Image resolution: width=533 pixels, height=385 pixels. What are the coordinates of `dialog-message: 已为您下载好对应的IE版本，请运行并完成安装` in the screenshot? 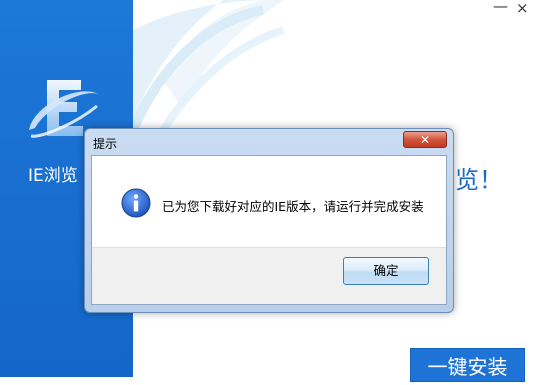 It's located at (293, 206).